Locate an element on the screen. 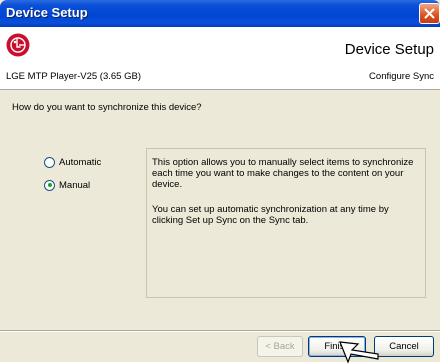  automatic-option: Automatic is located at coordinates (72, 162).